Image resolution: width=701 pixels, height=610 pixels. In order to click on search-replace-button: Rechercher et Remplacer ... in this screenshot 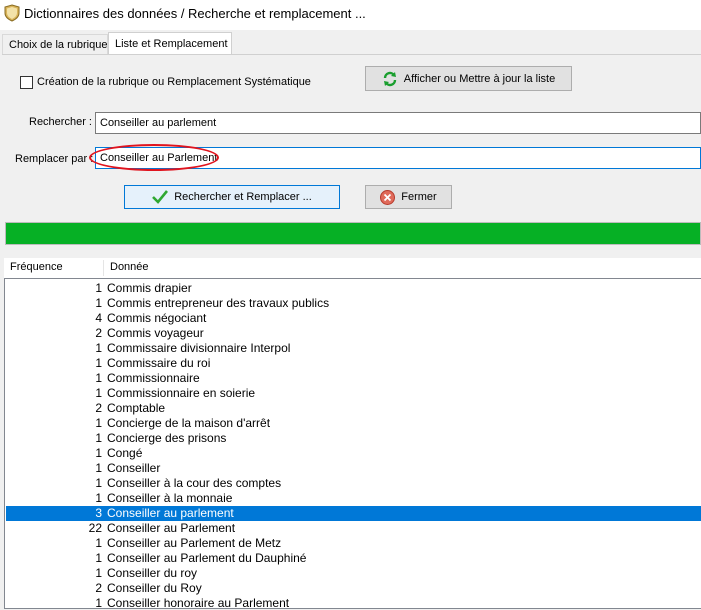, I will do `click(232, 197)`.